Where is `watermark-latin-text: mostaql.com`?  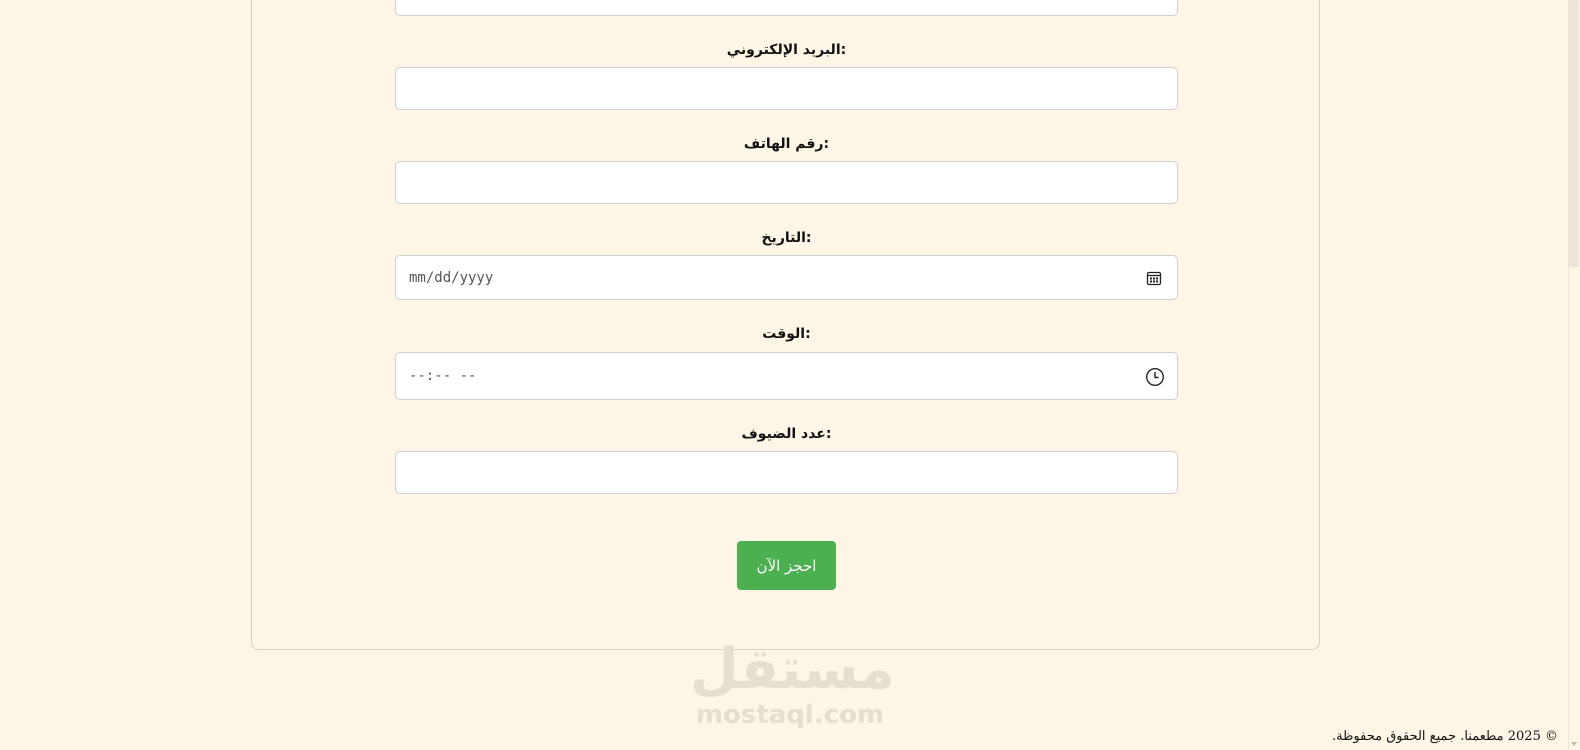 watermark-latin-text: mostaql.com is located at coordinates (790, 715).